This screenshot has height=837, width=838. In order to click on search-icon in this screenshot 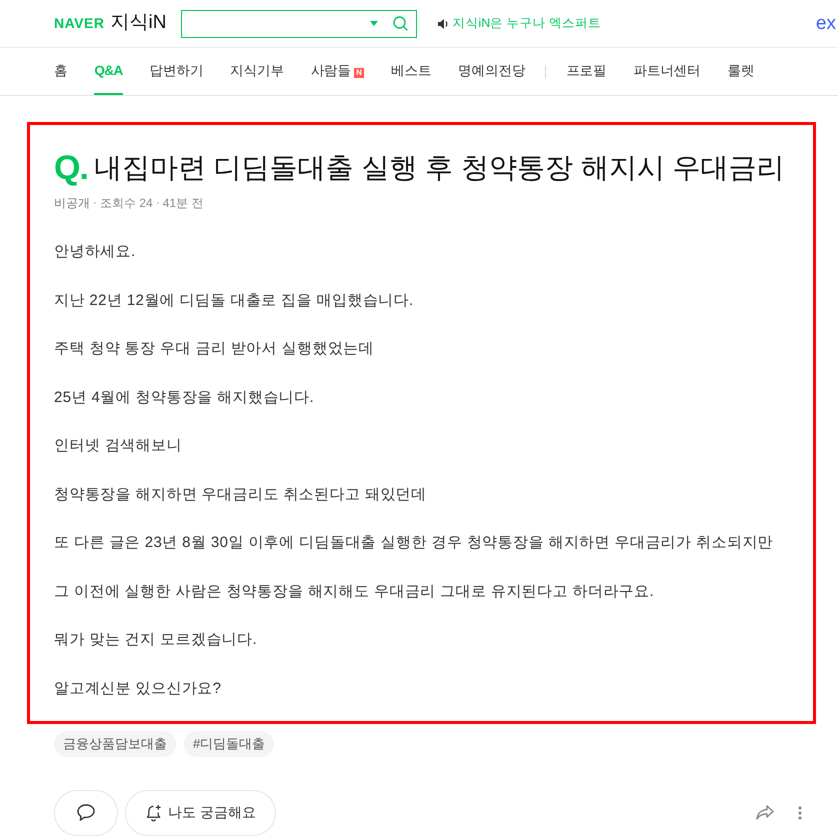, I will do `click(400, 23)`.